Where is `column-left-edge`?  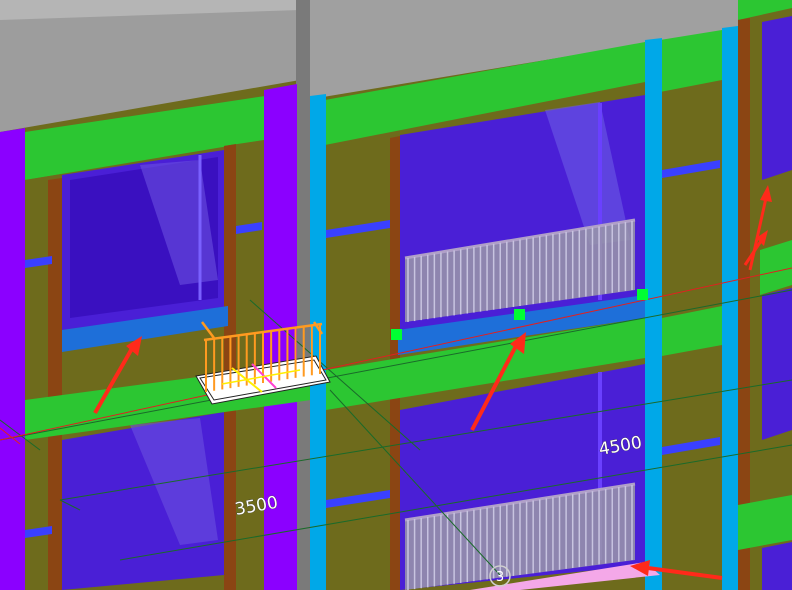 column-left-edge is located at coordinates (12, 359).